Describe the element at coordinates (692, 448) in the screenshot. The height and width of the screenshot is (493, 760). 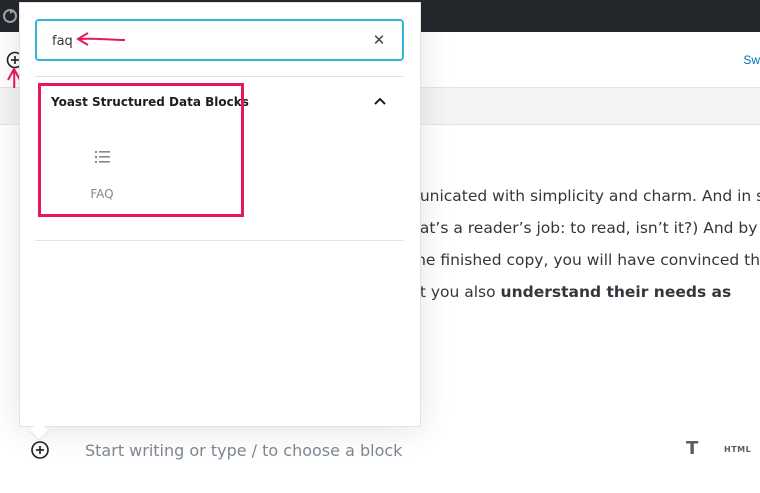
I see `paragraph-format-button: T` at that location.